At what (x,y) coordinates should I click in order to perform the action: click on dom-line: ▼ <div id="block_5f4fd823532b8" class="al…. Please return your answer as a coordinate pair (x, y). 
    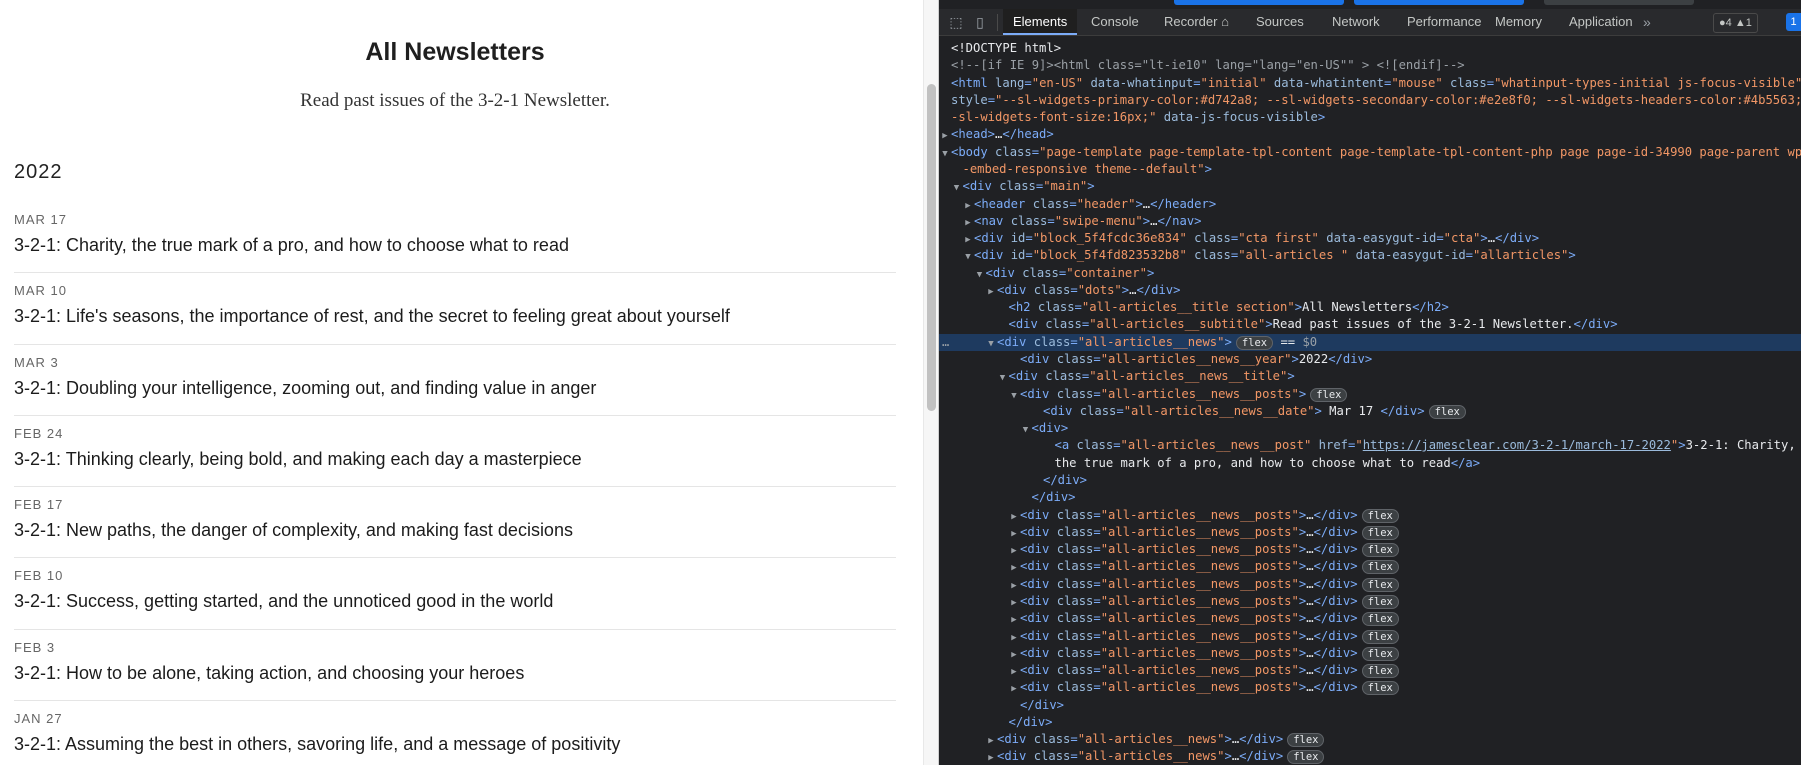
    Looking at the image, I should click on (1370, 255).